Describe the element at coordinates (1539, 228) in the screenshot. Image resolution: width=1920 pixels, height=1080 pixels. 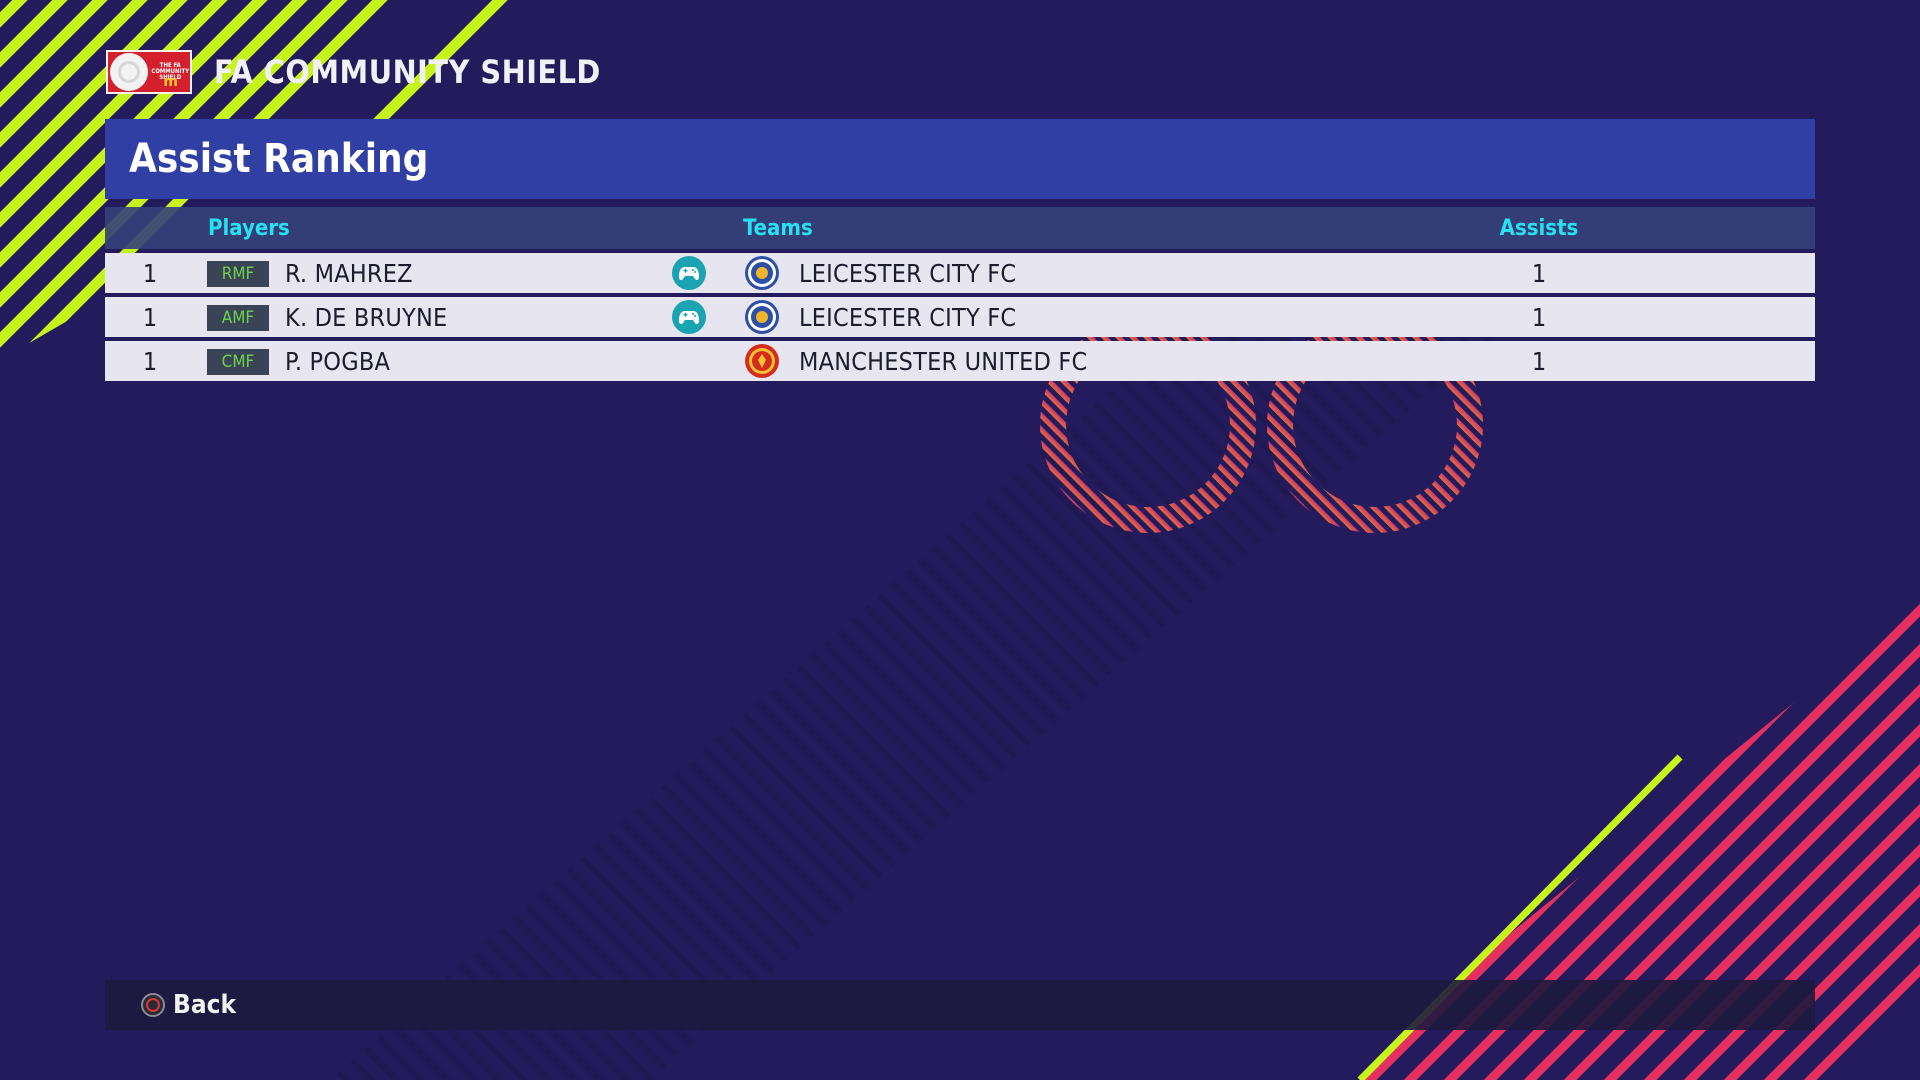
I see `column-header-assists: Assists` at that location.